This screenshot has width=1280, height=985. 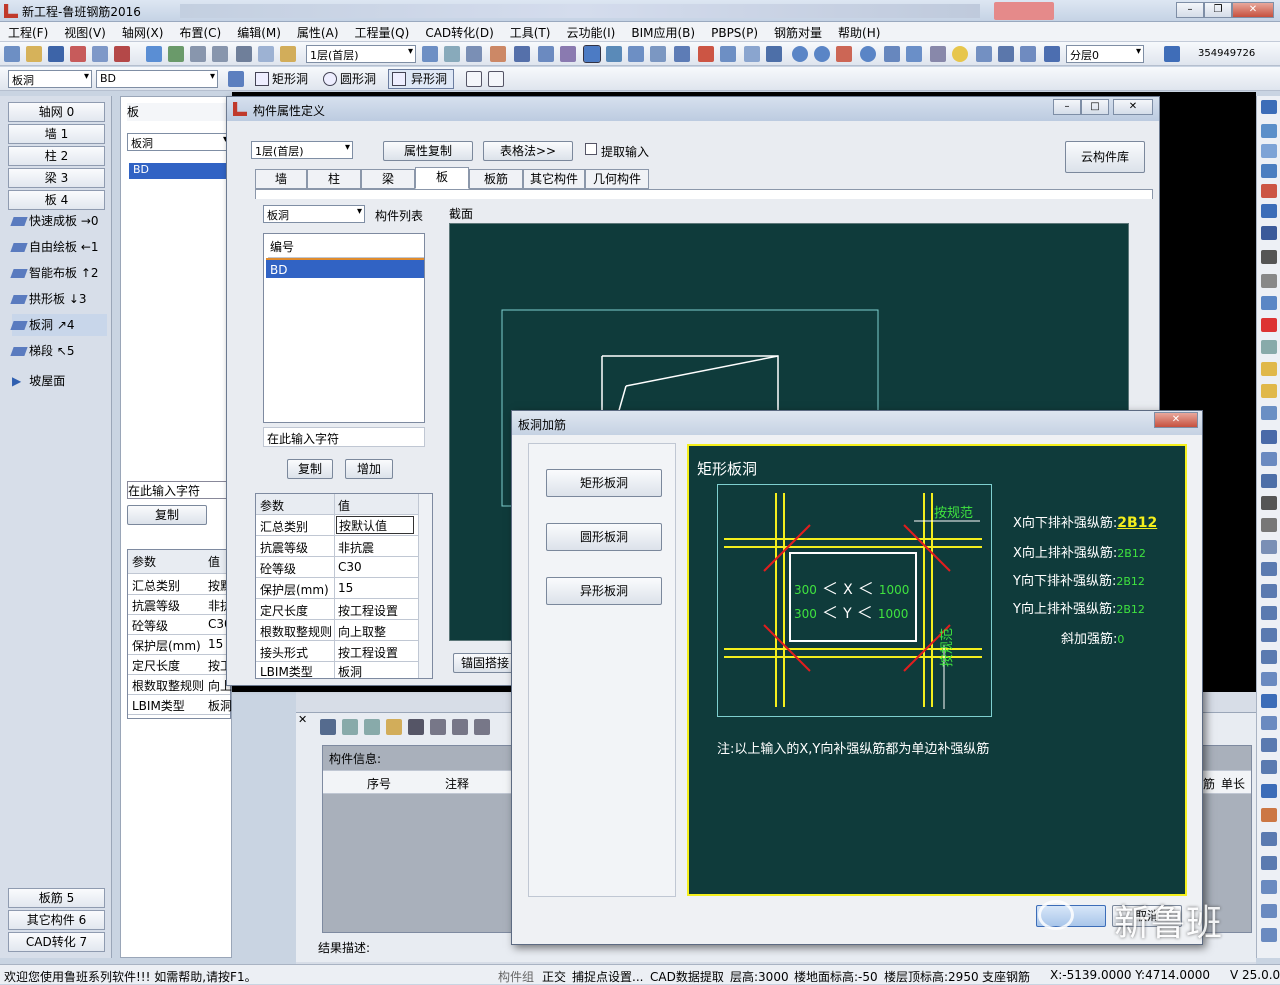 I want to click on status-support: 支座钢筋, so click(x=1006, y=976).